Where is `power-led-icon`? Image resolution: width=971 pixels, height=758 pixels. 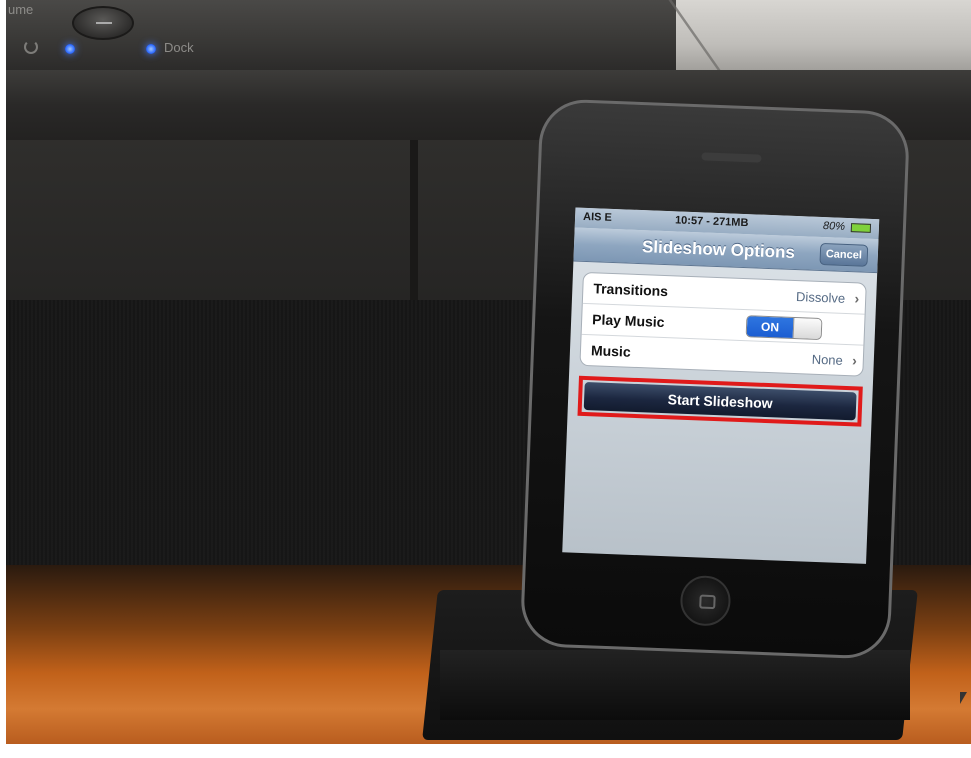 power-led-icon is located at coordinates (70, 49).